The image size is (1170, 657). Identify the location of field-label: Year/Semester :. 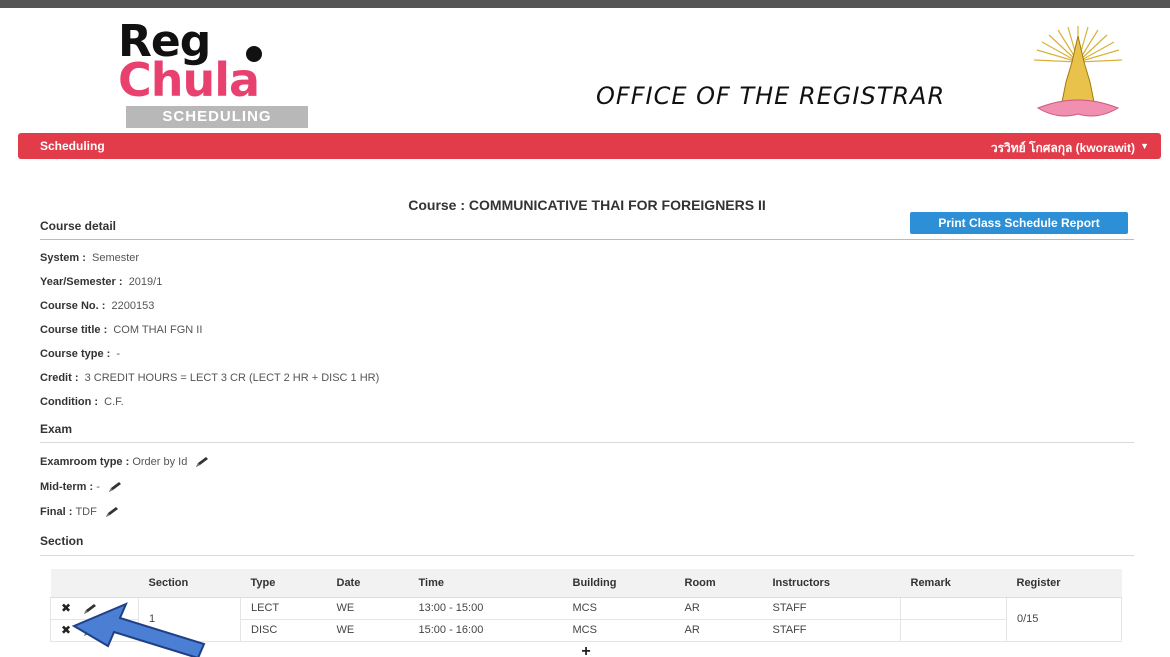
(81, 282).